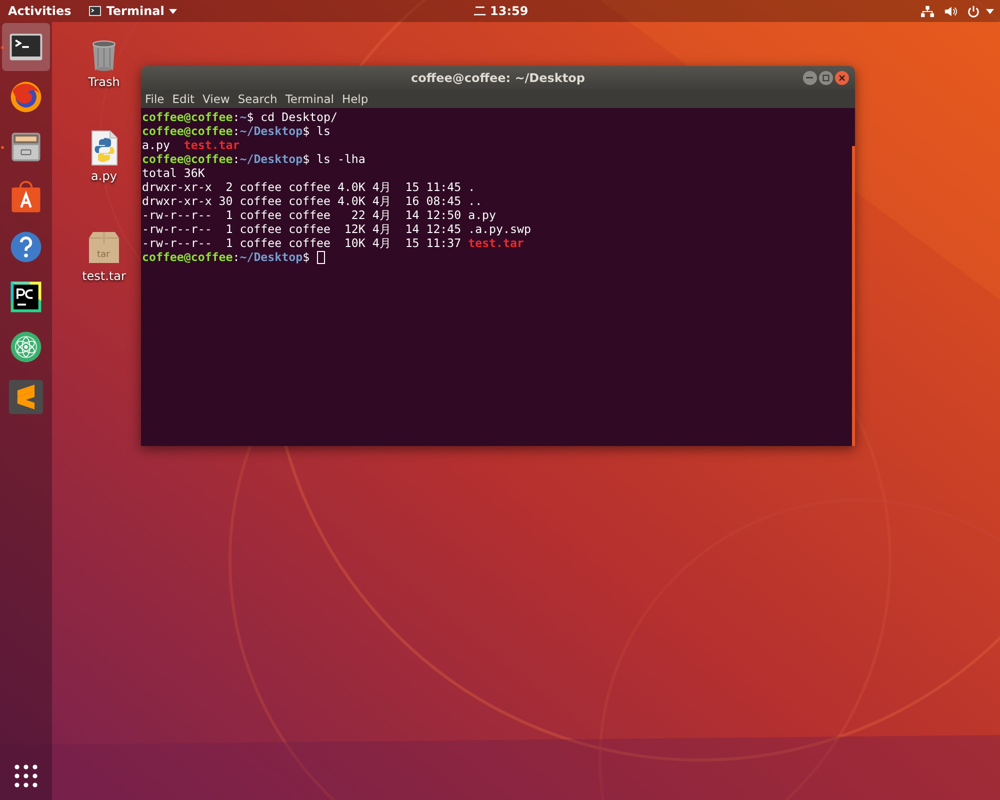 This screenshot has height=800, width=1000. What do you see at coordinates (841, 78) in the screenshot?
I see `close-button` at bounding box center [841, 78].